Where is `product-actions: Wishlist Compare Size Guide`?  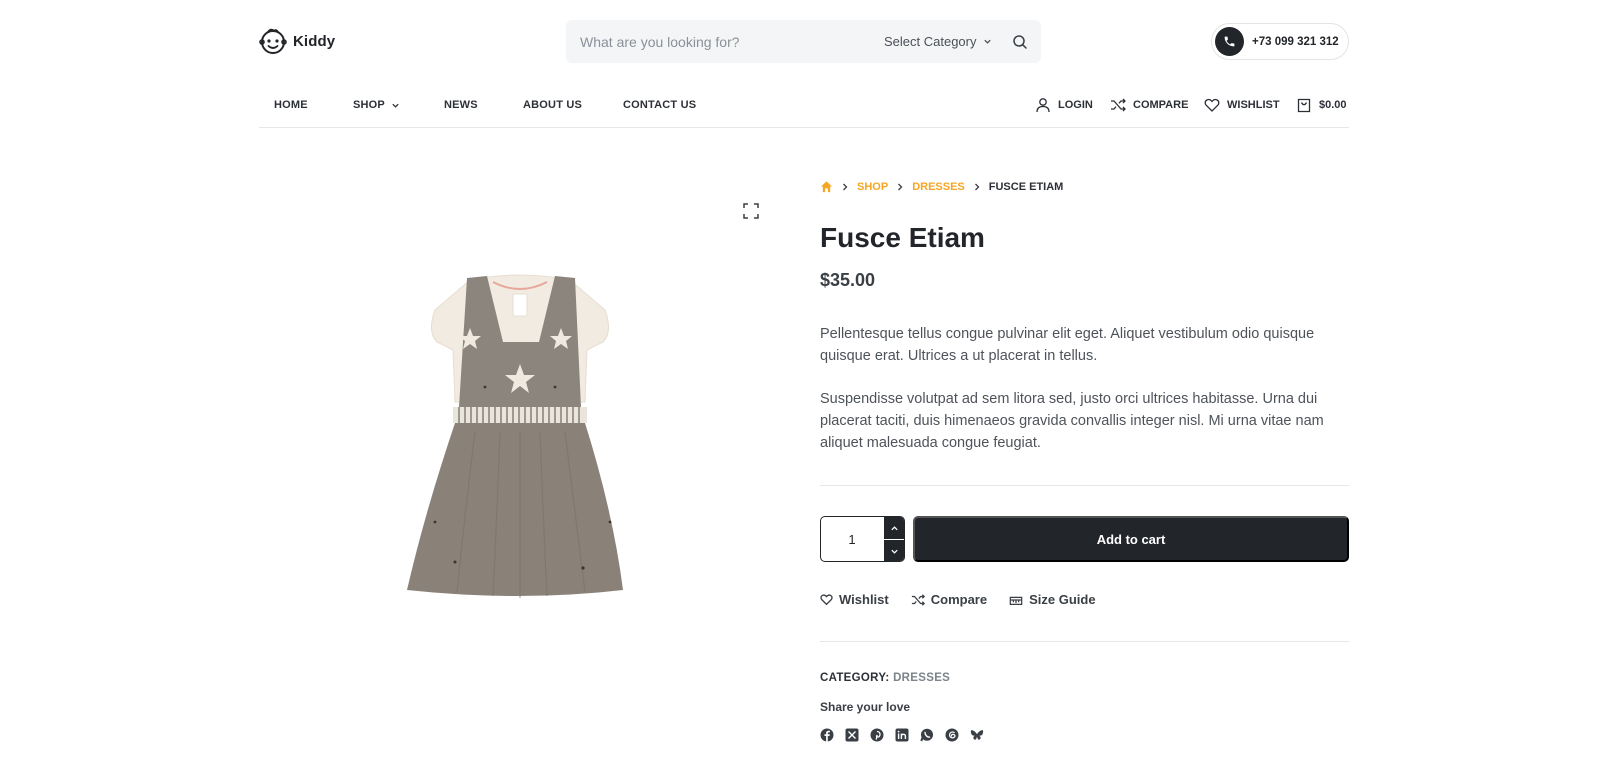
product-actions: Wishlist Compare Size Guide is located at coordinates (958, 599).